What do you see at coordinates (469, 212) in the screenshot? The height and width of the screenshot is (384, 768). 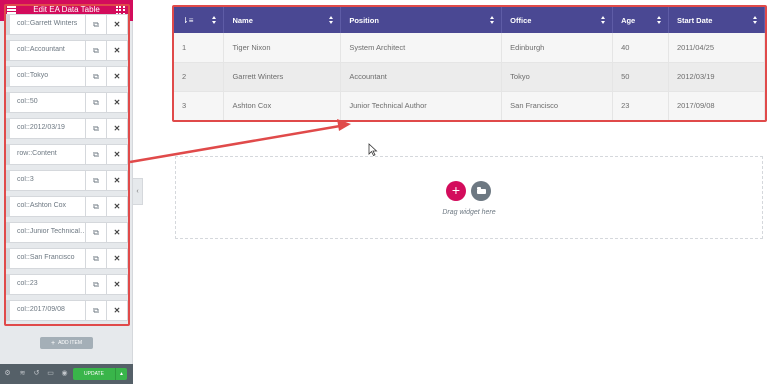 I see `drop-zone-text: Drag widget here` at bounding box center [469, 212].